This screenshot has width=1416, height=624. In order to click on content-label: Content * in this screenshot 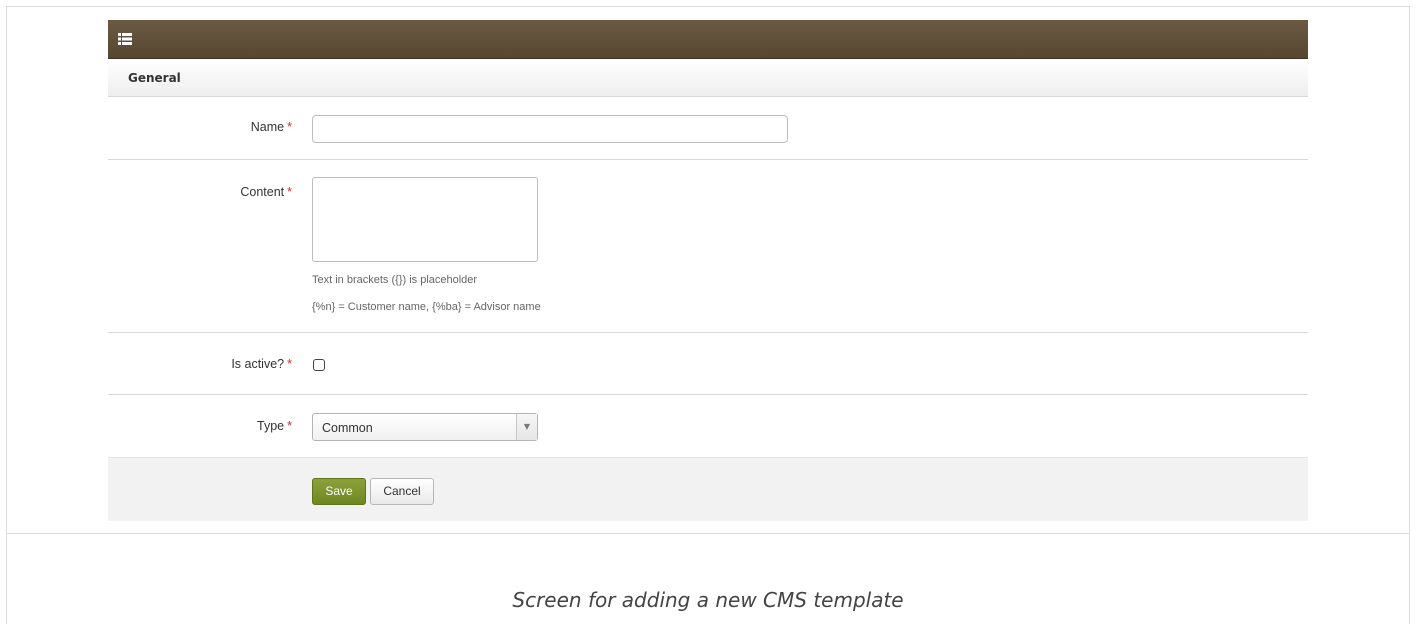, I will do `click(200, 192)`.